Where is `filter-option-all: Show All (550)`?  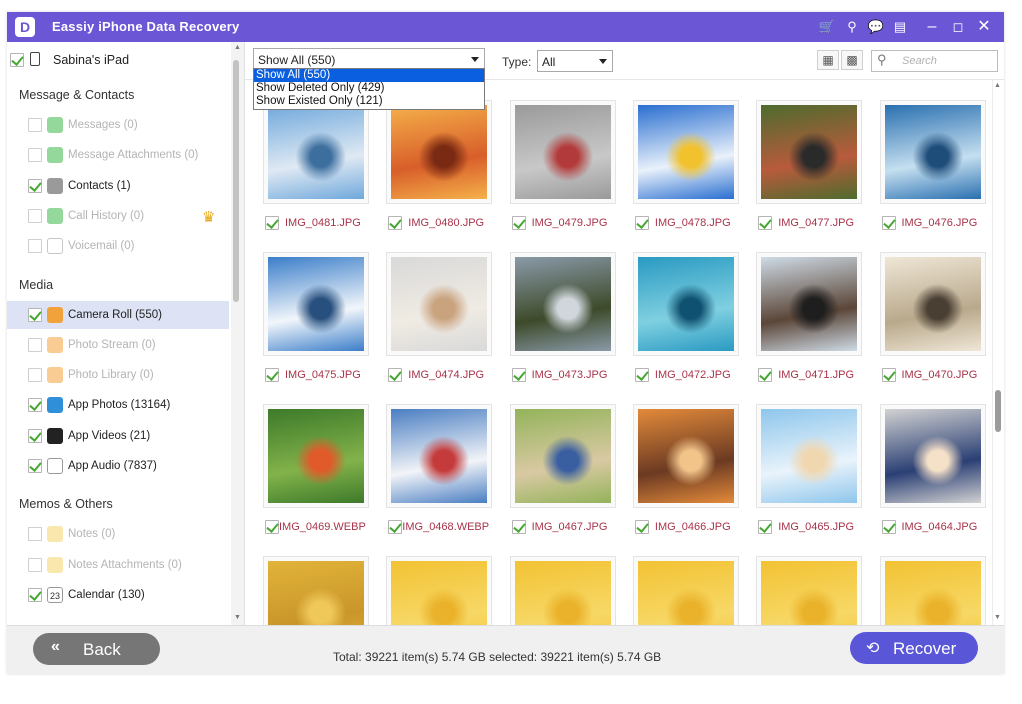
filter-option-all: Show All (550) is located at coordinates (369, 75).